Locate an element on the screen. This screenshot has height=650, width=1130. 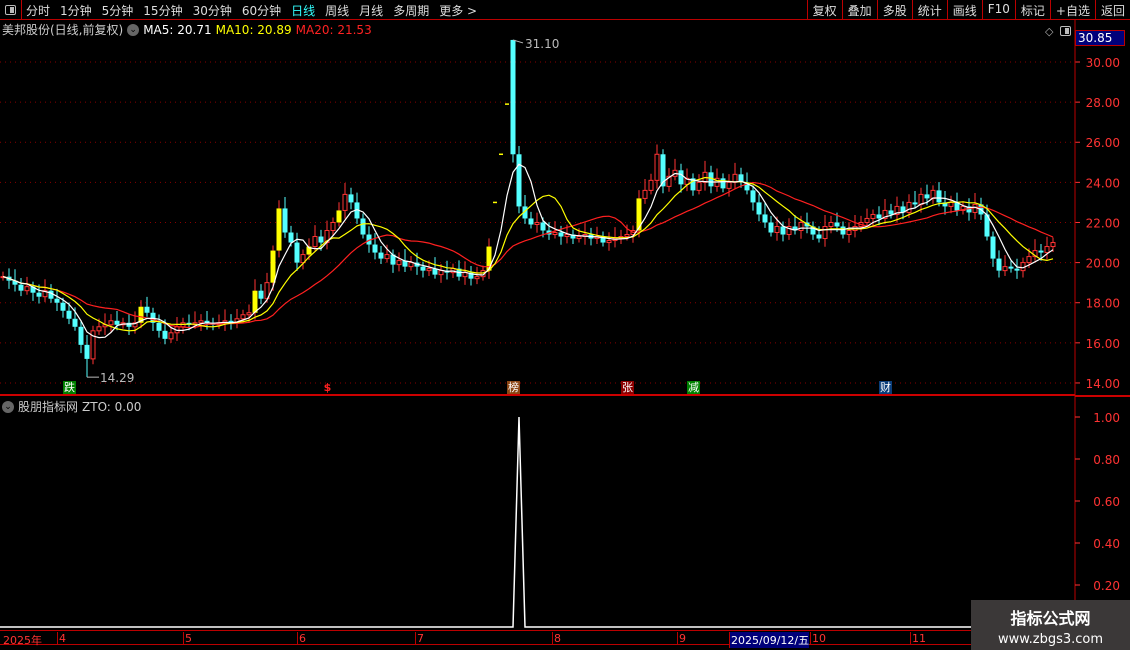
signal-marker: 减 is located at coordinates (693, 387).